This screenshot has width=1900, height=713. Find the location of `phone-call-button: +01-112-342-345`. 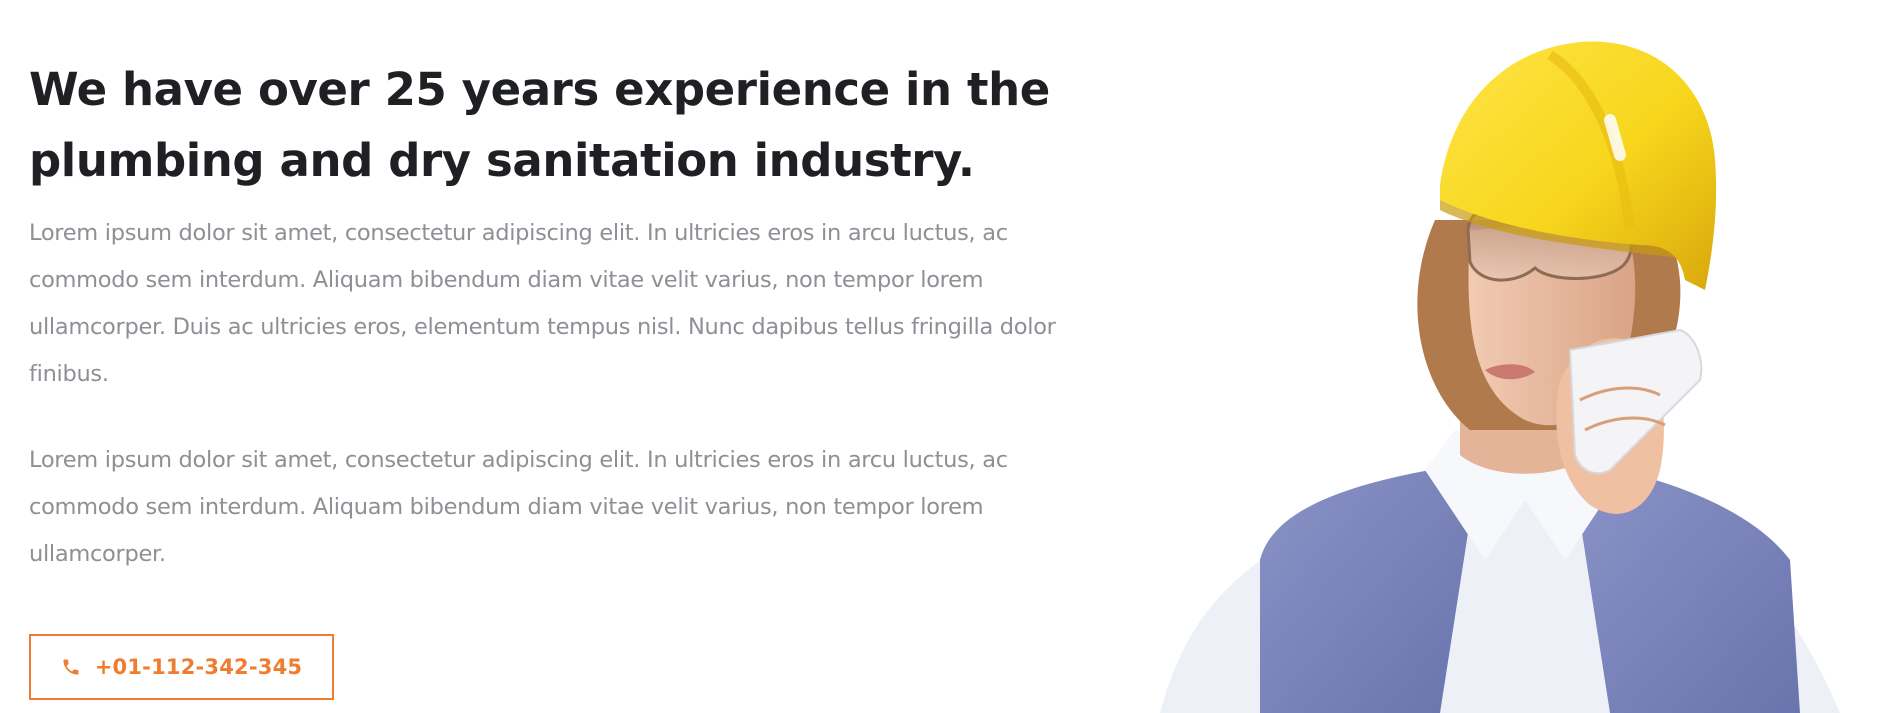

phone-call-button: +01-112-342-345 is located at coordinates (181, 667).